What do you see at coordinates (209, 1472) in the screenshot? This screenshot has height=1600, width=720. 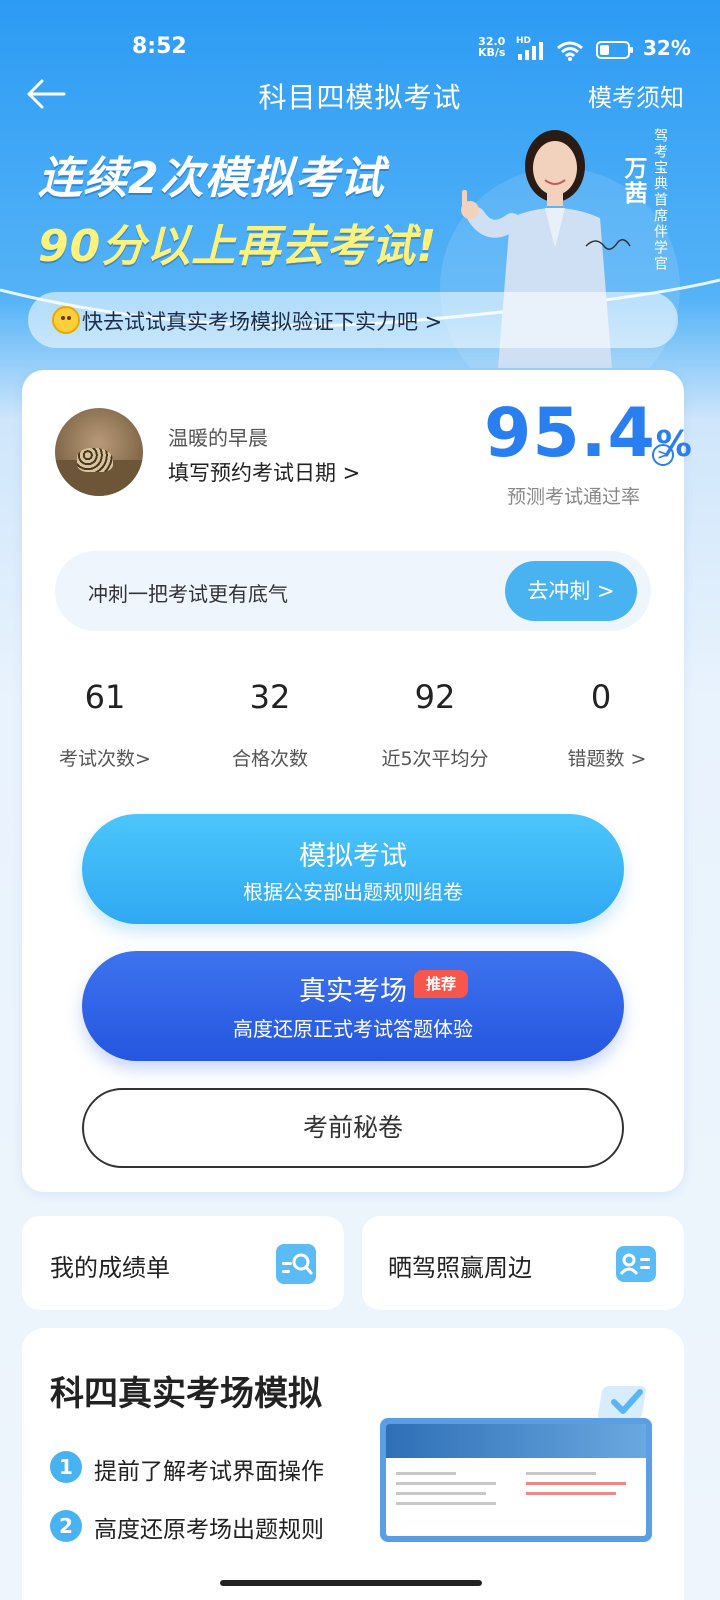 I see `feature-text-1: 提前了解考试界面操作` at bounding box center [209, 1472].